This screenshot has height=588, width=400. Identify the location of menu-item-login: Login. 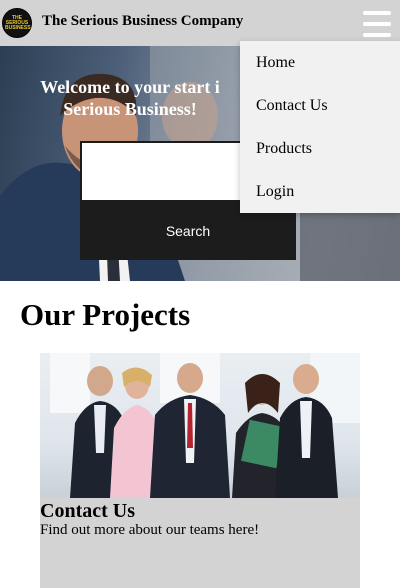
(320, 191).